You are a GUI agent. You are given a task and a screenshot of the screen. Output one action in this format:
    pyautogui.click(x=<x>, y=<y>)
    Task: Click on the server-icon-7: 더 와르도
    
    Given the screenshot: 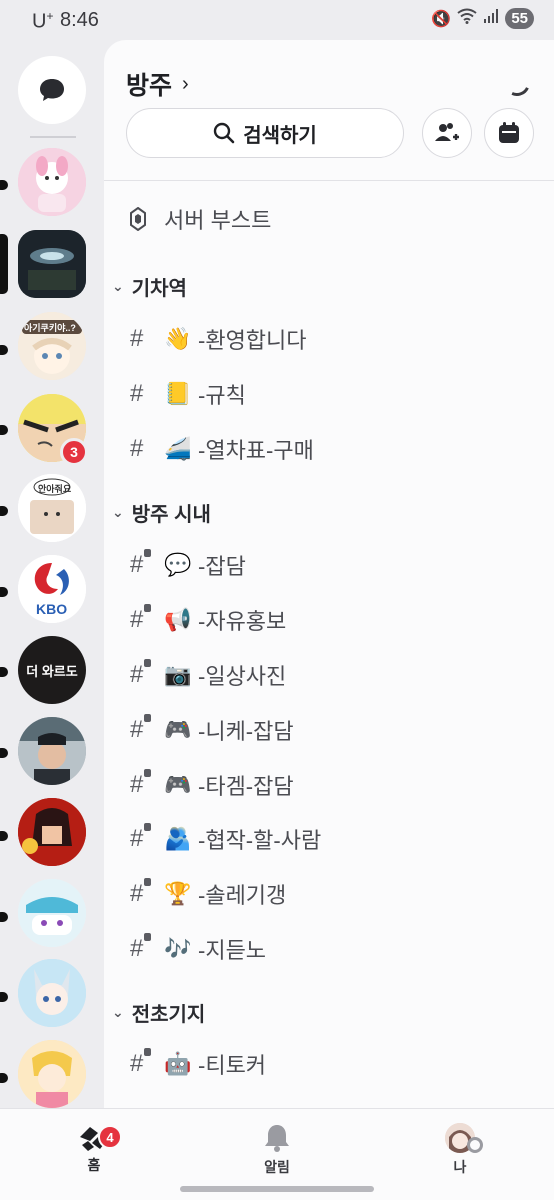 What is the action you would take?
    pyautogui.click(x=52, y=670)
    